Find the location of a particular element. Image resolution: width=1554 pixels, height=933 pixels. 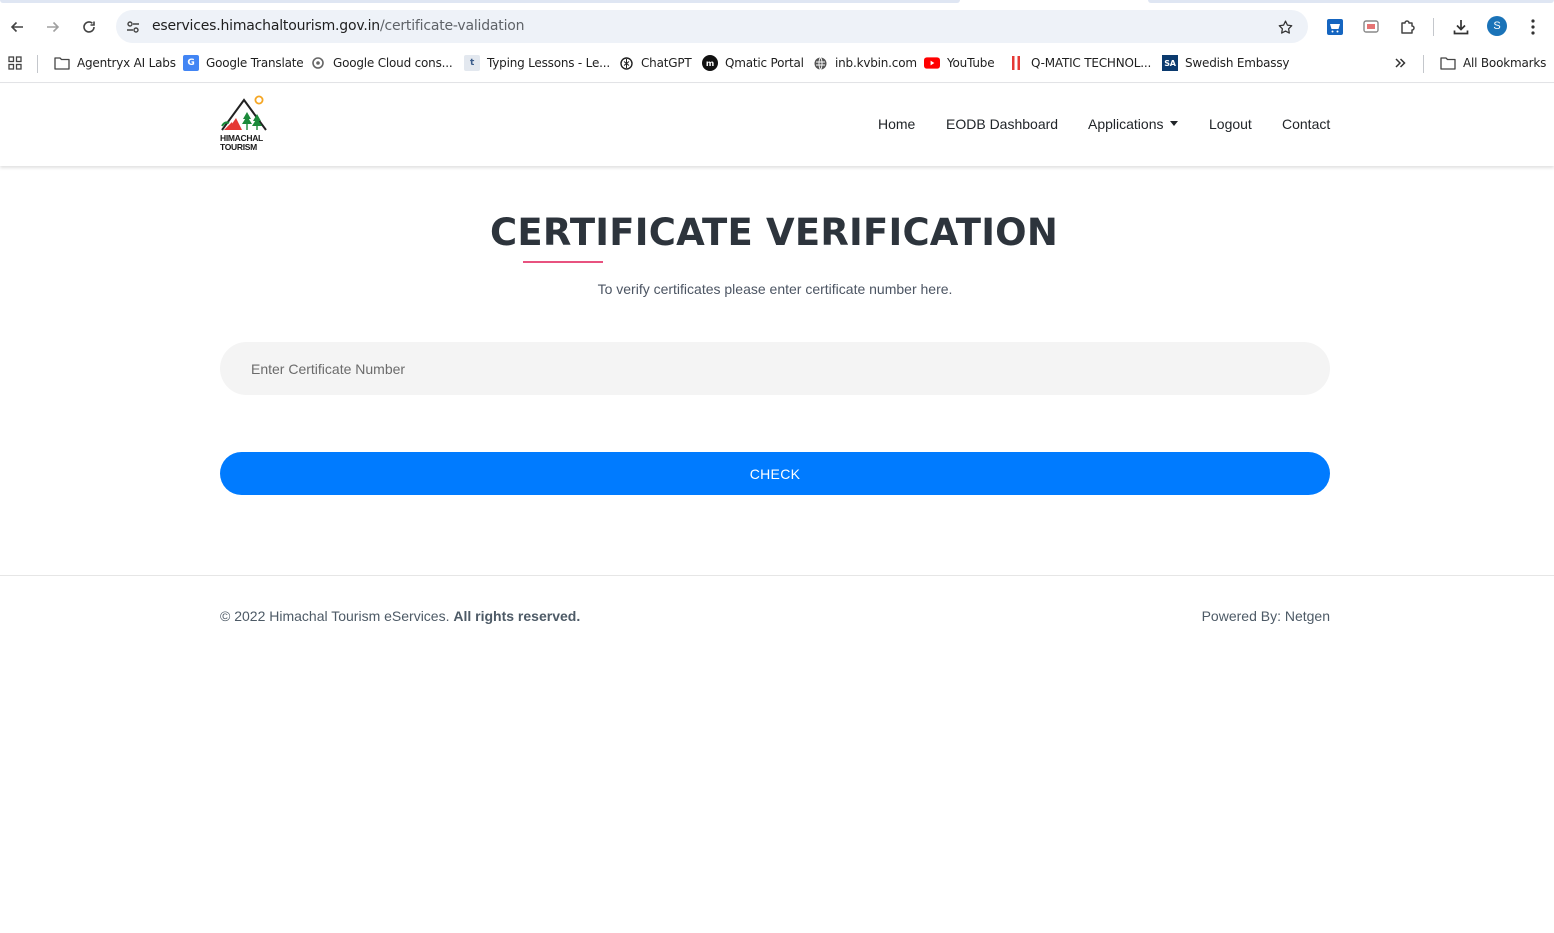

nav-contact: Contact is located at coordinates (1306, 124).